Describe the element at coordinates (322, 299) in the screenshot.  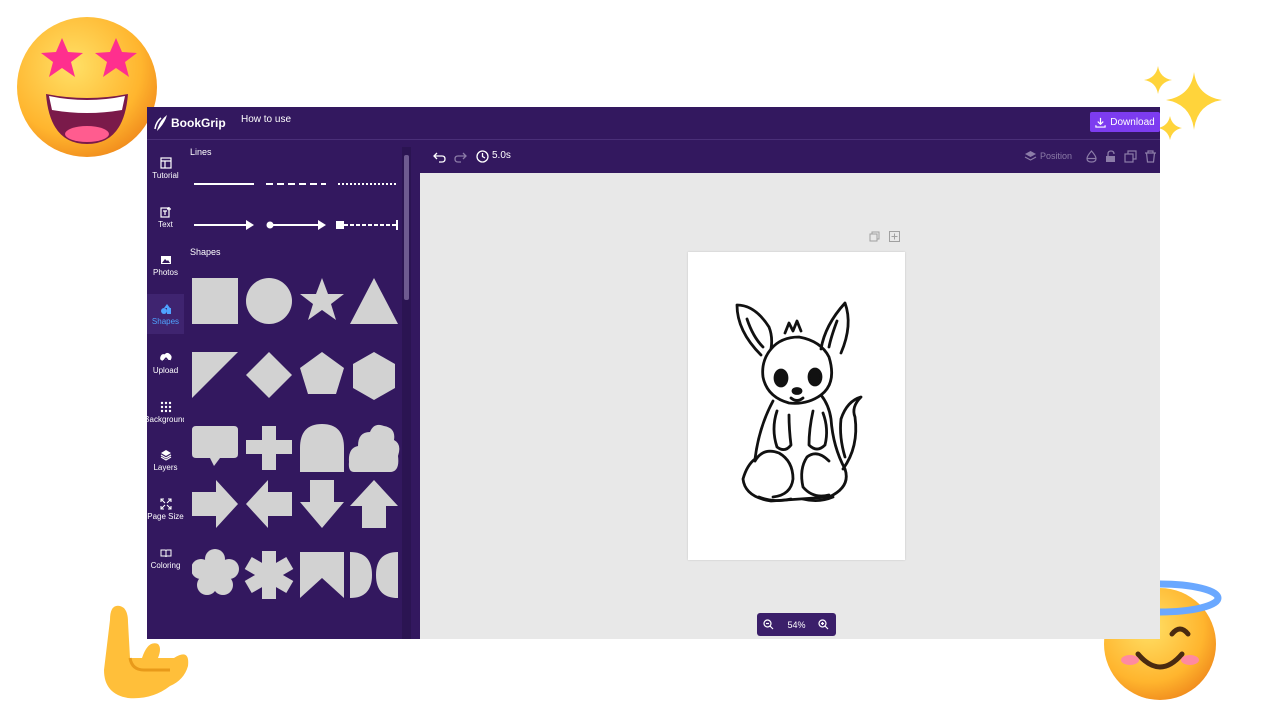
I see `shape-star` at that location.